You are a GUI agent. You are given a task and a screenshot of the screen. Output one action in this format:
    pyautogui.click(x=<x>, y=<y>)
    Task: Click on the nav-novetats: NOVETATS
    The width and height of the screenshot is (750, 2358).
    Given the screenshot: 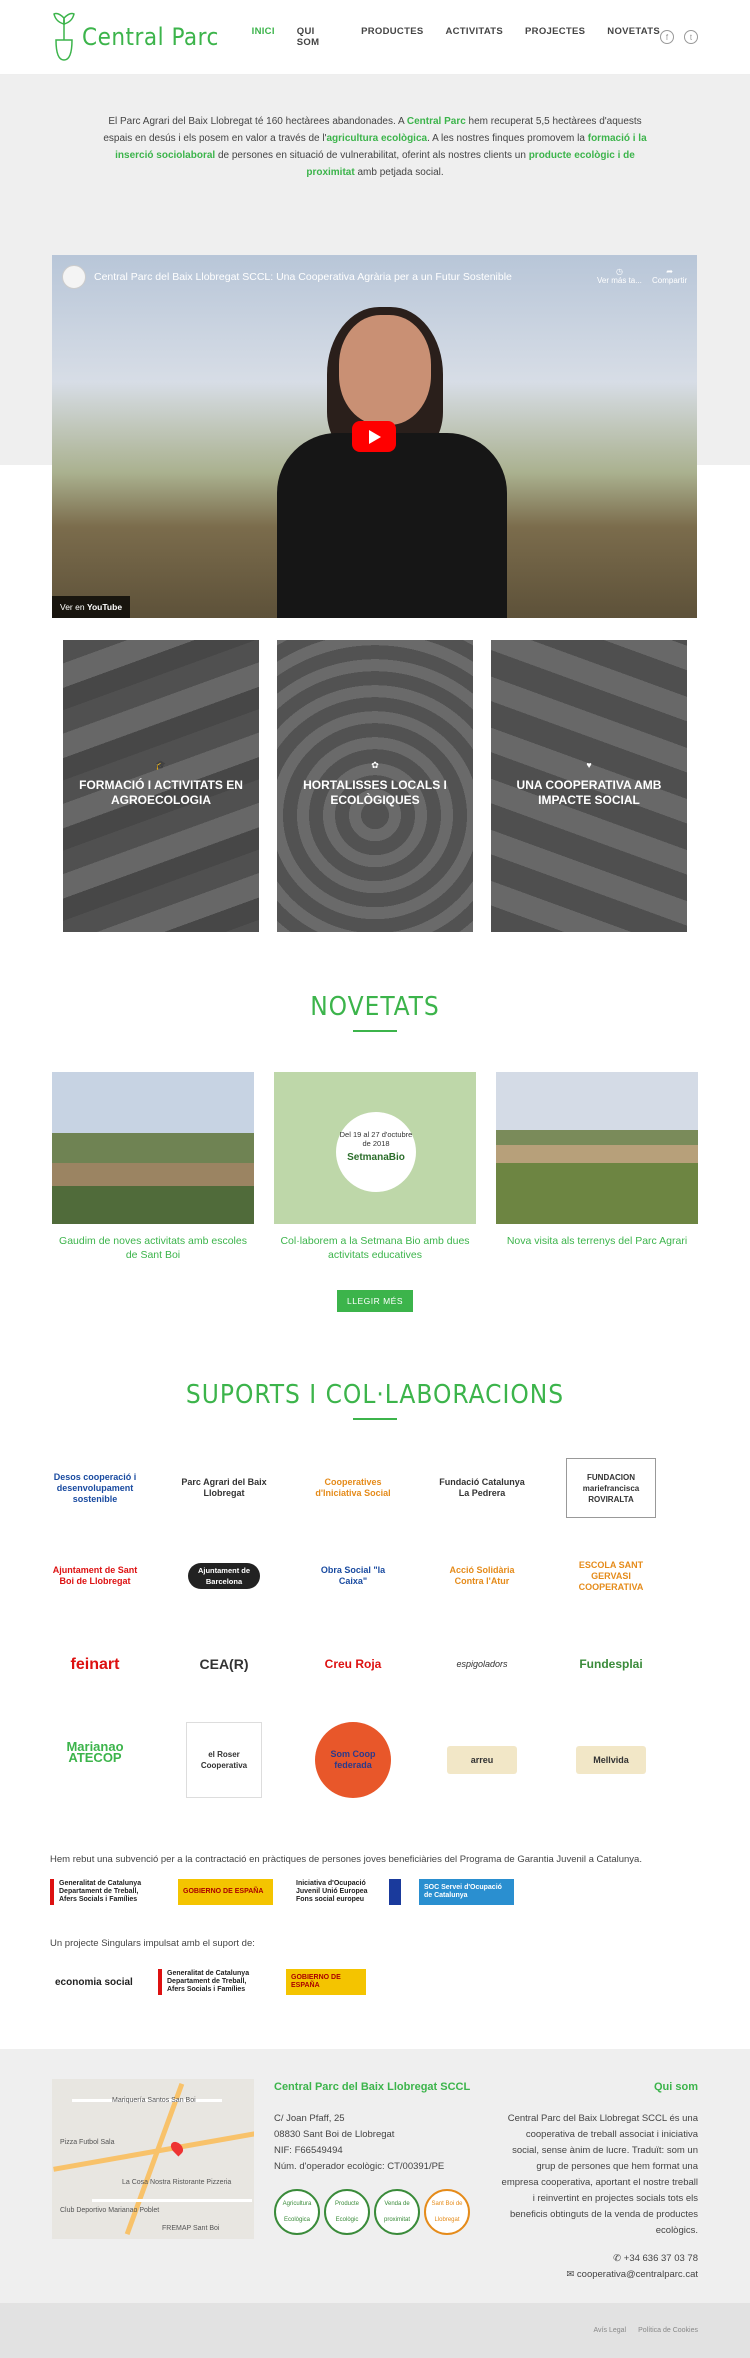 What is the action you would take?
    pyautogui.click(x=633, y=37)
    